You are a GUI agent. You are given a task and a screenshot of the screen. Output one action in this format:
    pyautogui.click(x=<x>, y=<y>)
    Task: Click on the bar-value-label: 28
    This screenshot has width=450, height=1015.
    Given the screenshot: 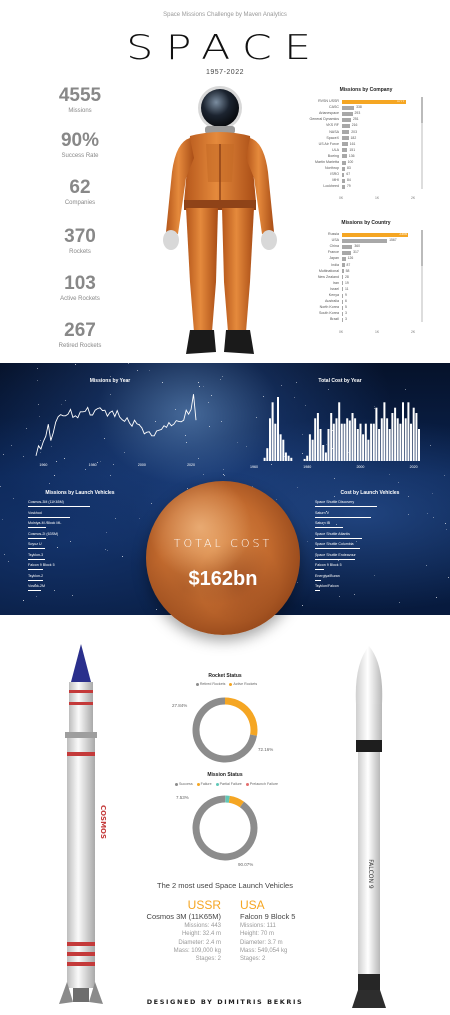 What is the action you would take?
    pyautogui.click(x=347, y=276)
    